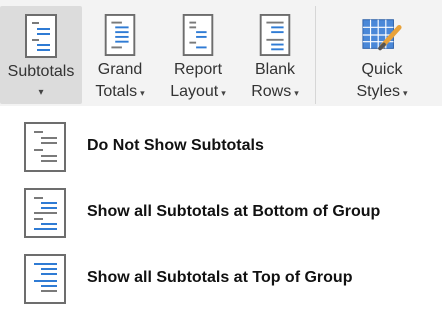 The width and height of the screenshot is (442, 314). I want to click on quick-styles-label-line2: Styles ▾, so click(381, 92).